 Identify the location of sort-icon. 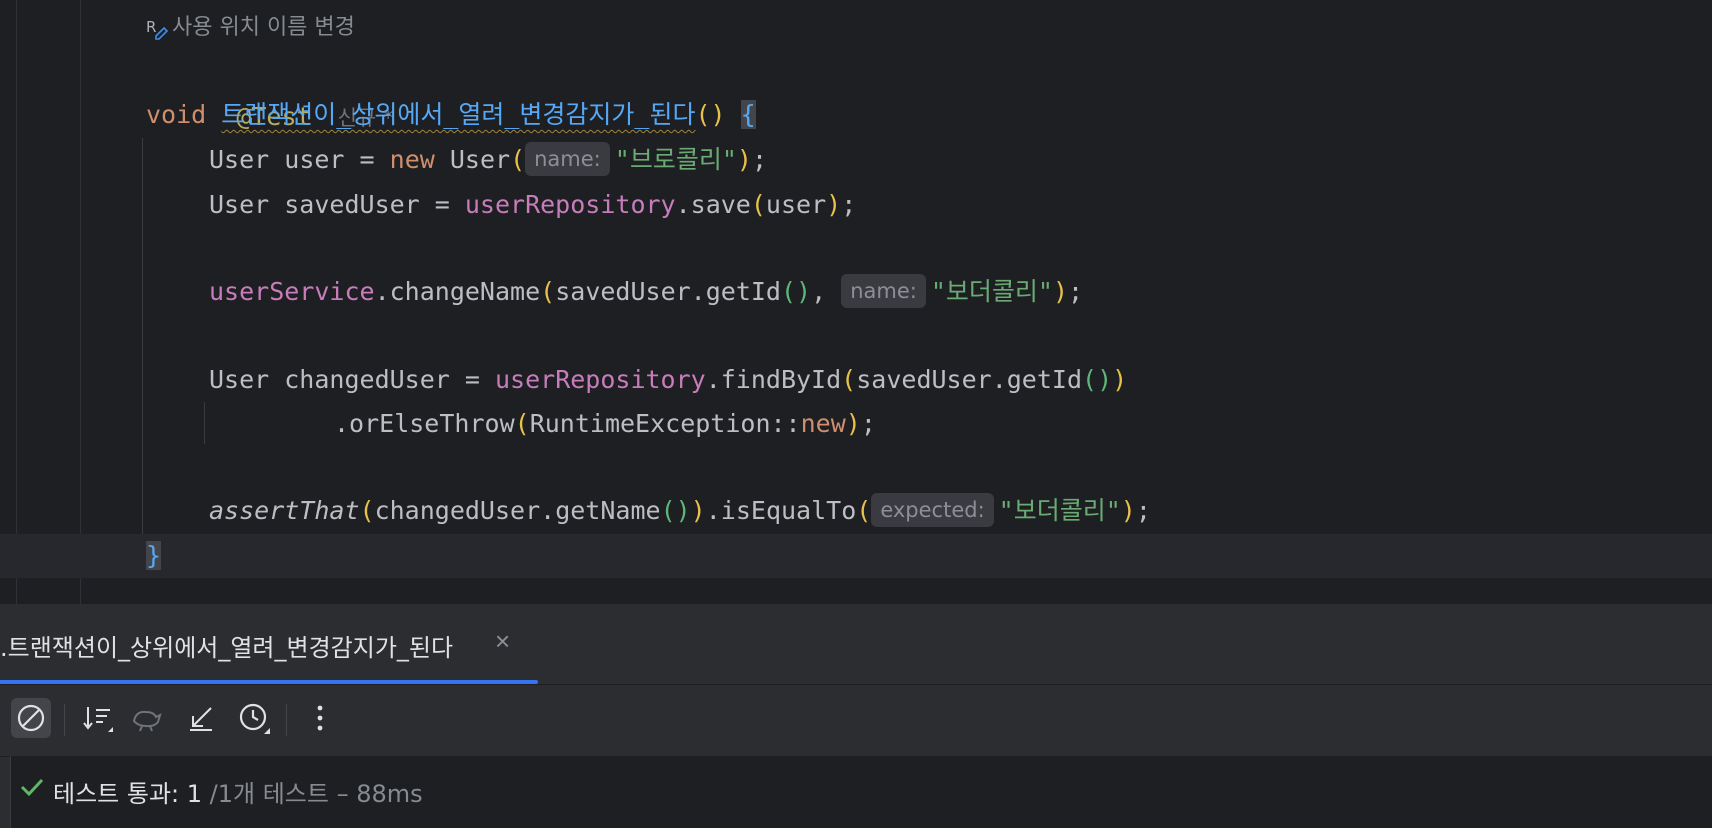
(98, 718).